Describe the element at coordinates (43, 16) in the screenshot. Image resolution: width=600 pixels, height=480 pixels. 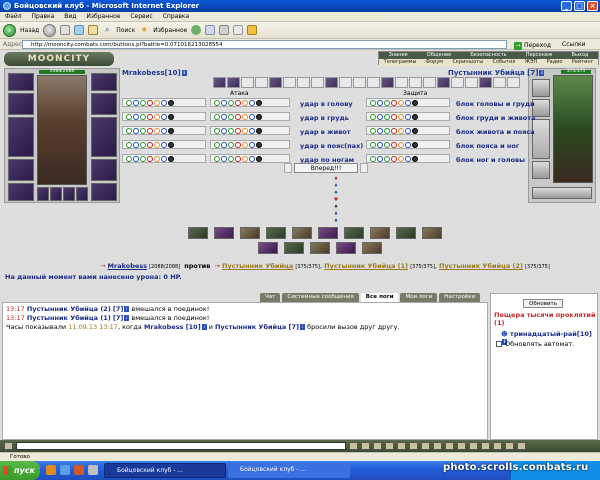
I see `menu-edit: Правка` at that location.